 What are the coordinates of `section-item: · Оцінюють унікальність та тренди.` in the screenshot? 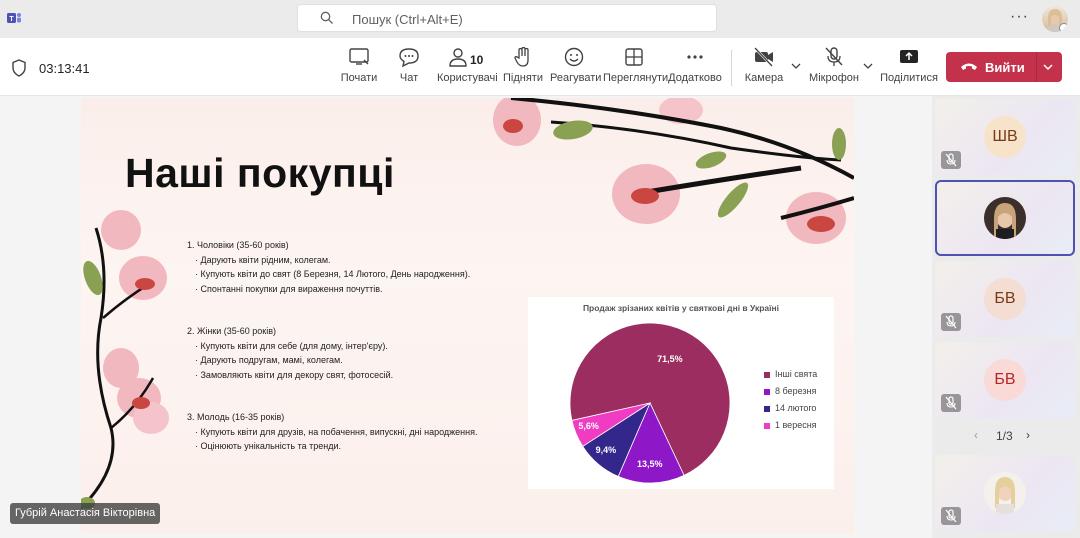 It's located at (268, 446).